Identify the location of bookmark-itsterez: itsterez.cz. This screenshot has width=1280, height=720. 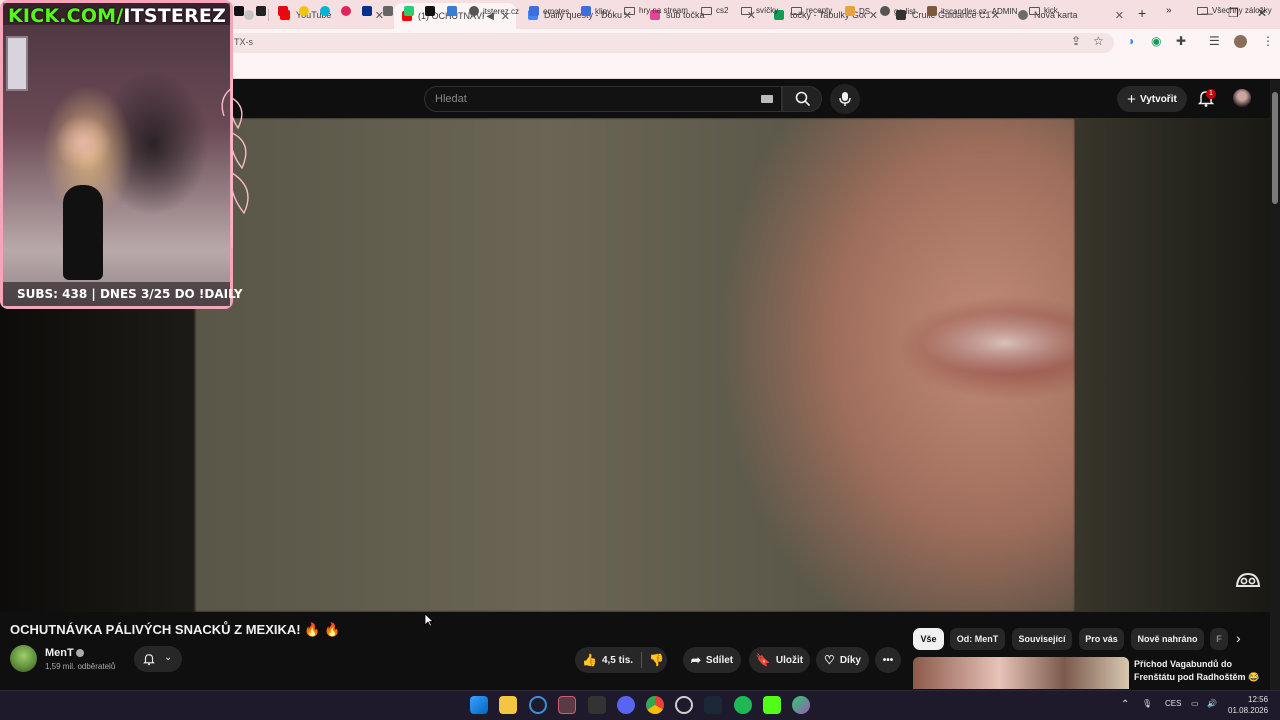
(494, 11).